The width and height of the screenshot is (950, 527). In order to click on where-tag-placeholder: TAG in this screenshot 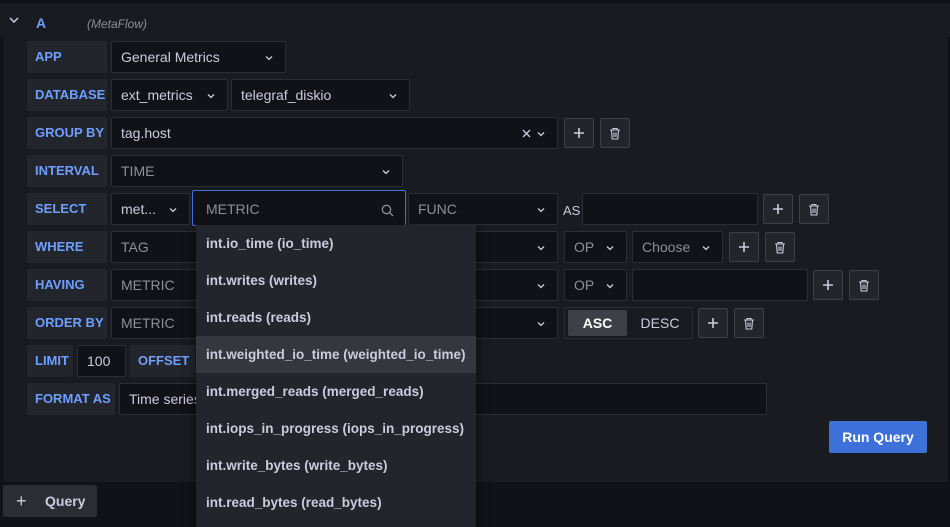, I will do `click(135, 247)`.